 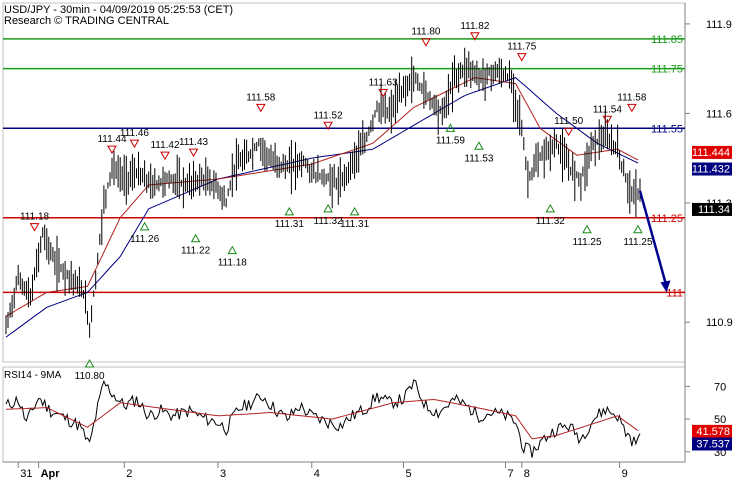 What do you see at coordinates (711, 153) in the screenshot?
I see `price-tag-label: 111.444` at bounding box center [711, 153].